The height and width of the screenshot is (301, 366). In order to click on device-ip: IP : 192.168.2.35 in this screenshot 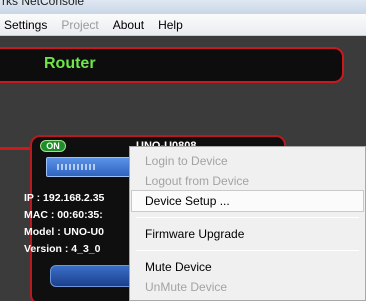, I will do `click(64, 198)`.